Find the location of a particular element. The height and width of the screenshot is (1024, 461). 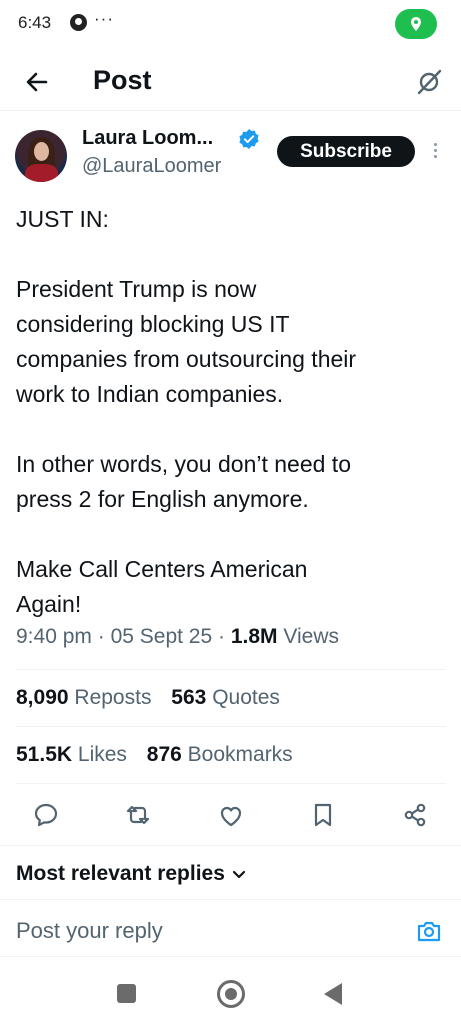

home-button is located at coordinates (231, 994).